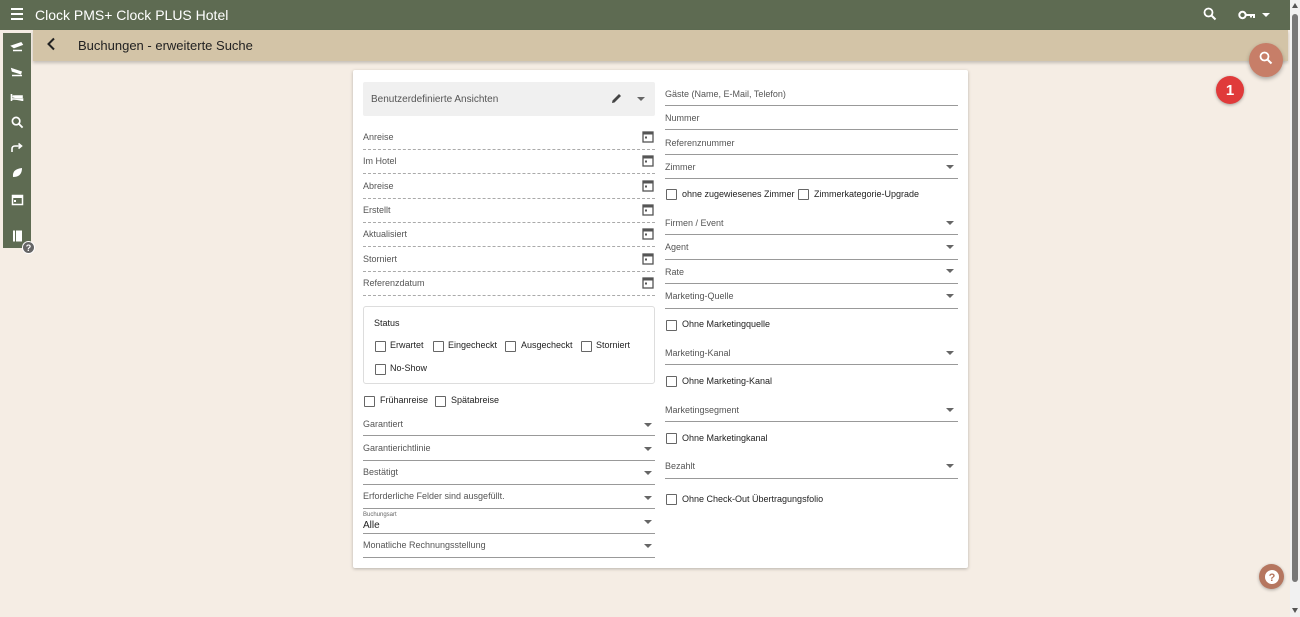  Describe the element at coordinates (702, 410) in the screenshot. I see `select-label: Marketingsegment` at that location.